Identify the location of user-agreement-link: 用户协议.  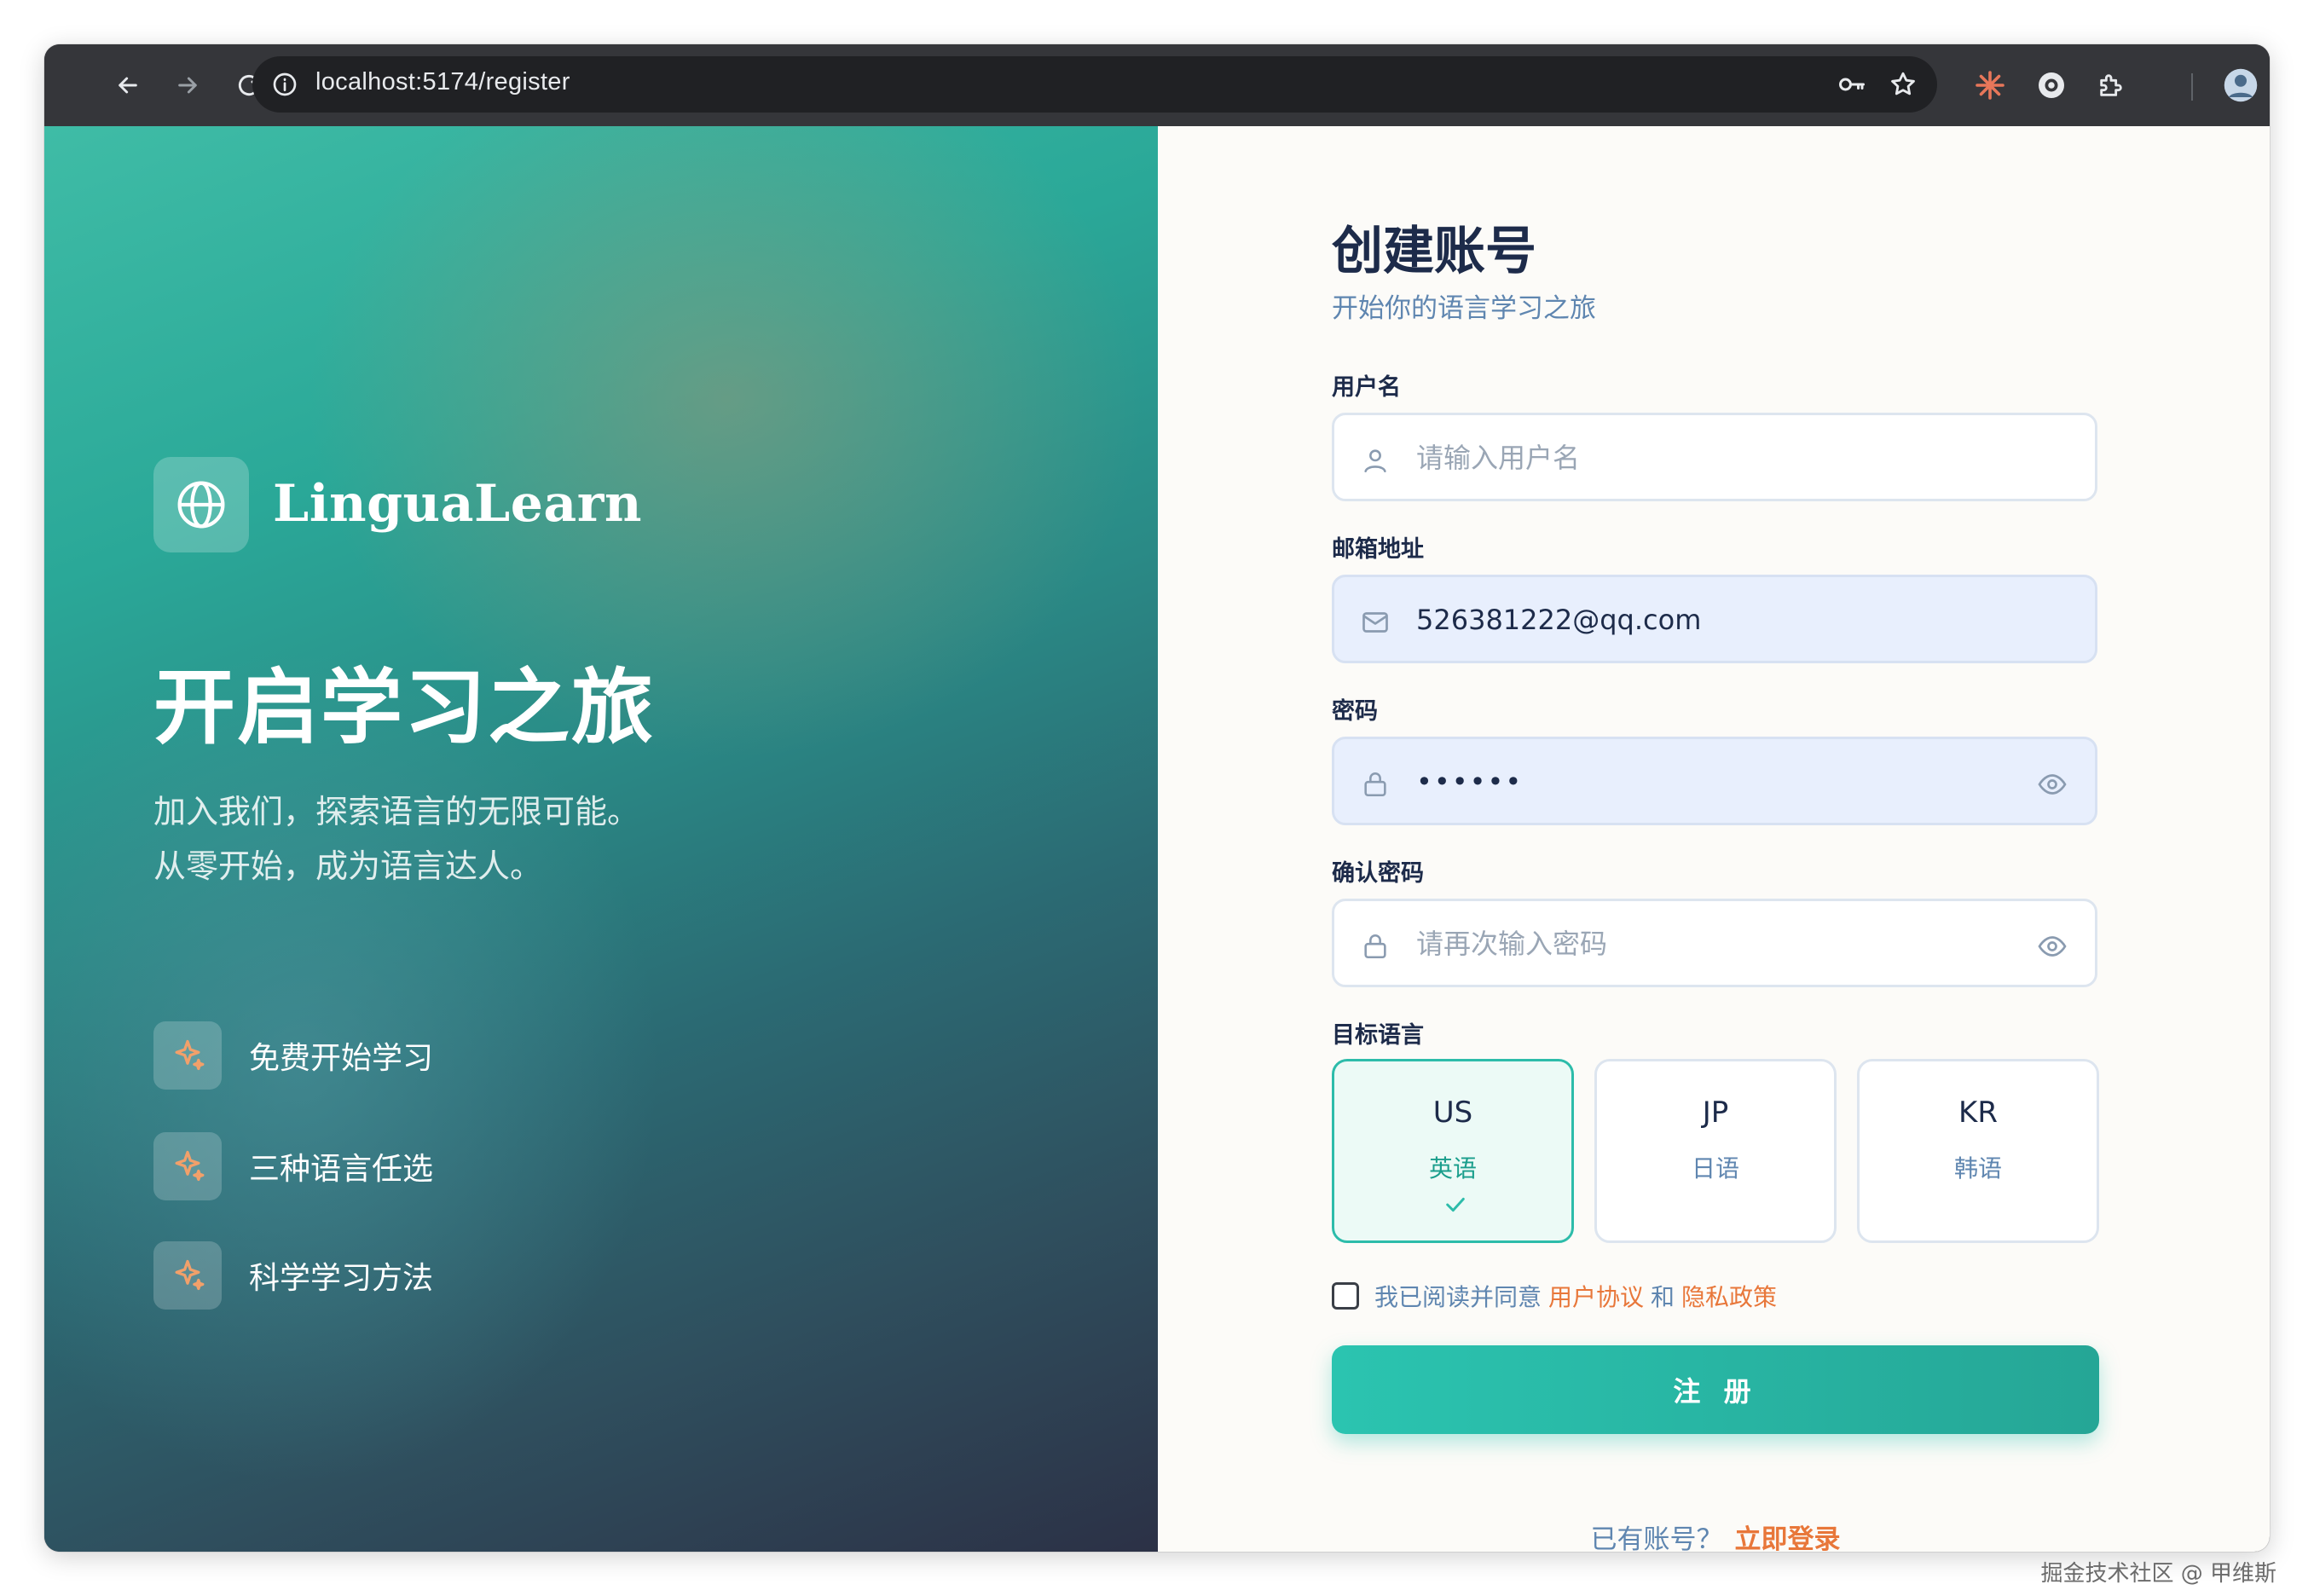
(1596, 1296).